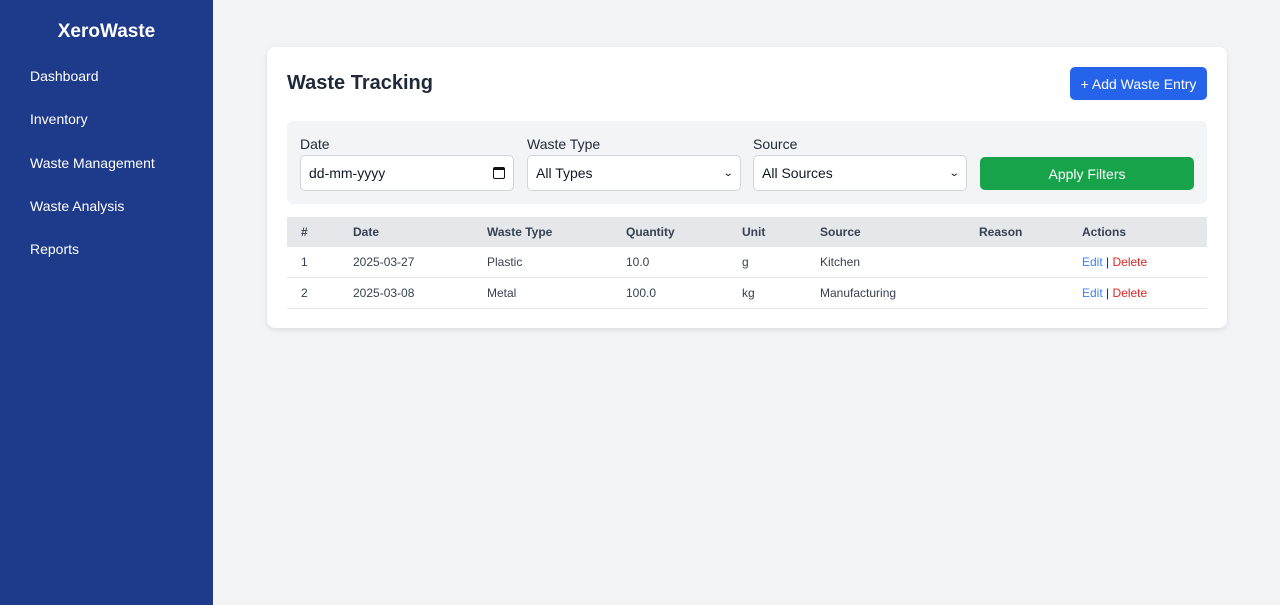  Describe the element at coordinates (366, 232) in the screenshot. I see `column-header-date: Date` at that location.